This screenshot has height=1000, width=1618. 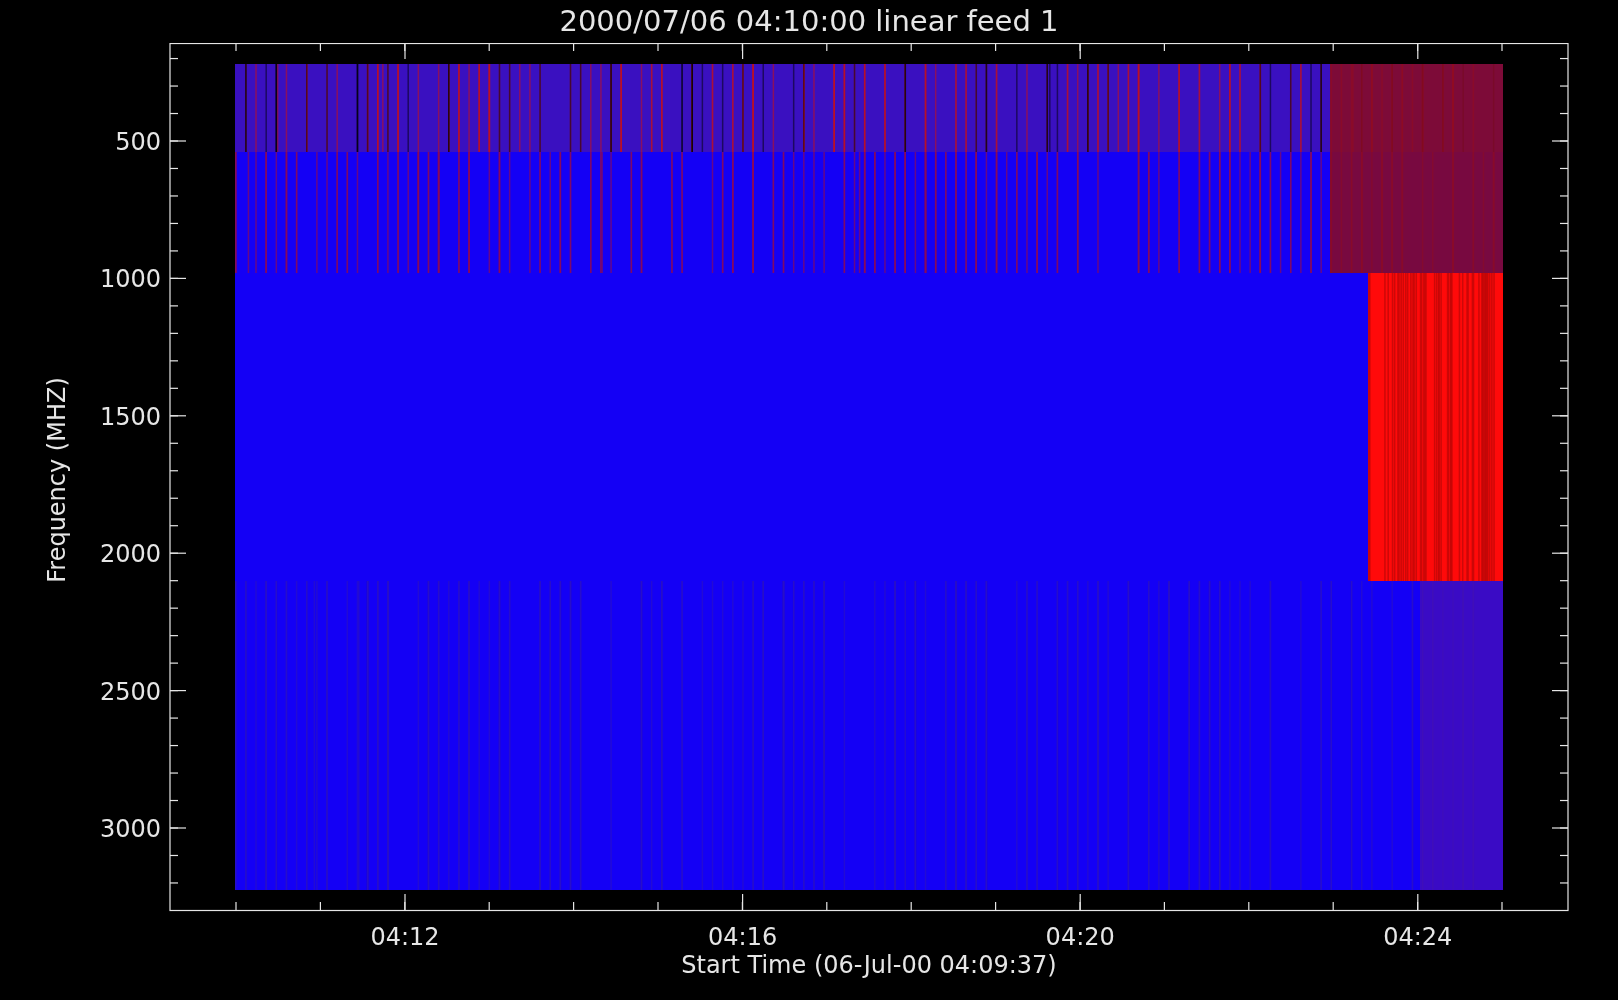 What do you see at coordinates (57, 480) in the screenshot?
I see `y-axis-label: Frequency (MHZ)` at bounding box center [57, 480].